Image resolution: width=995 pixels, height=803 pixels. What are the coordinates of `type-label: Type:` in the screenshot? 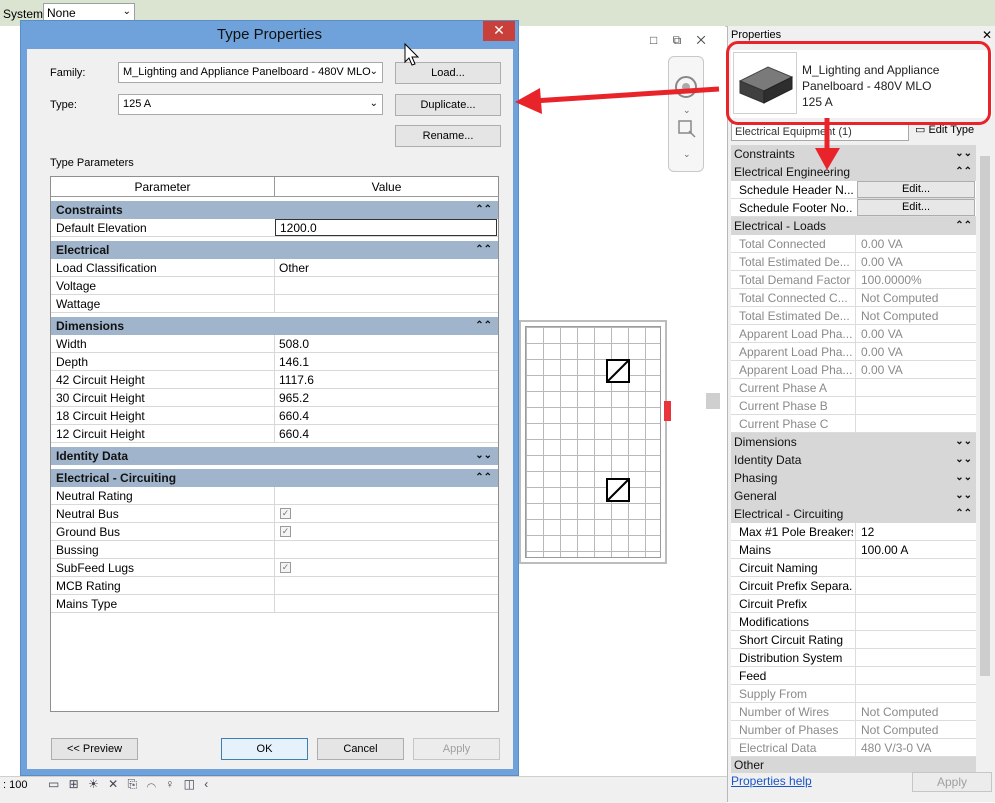 It's located at (63, 105).